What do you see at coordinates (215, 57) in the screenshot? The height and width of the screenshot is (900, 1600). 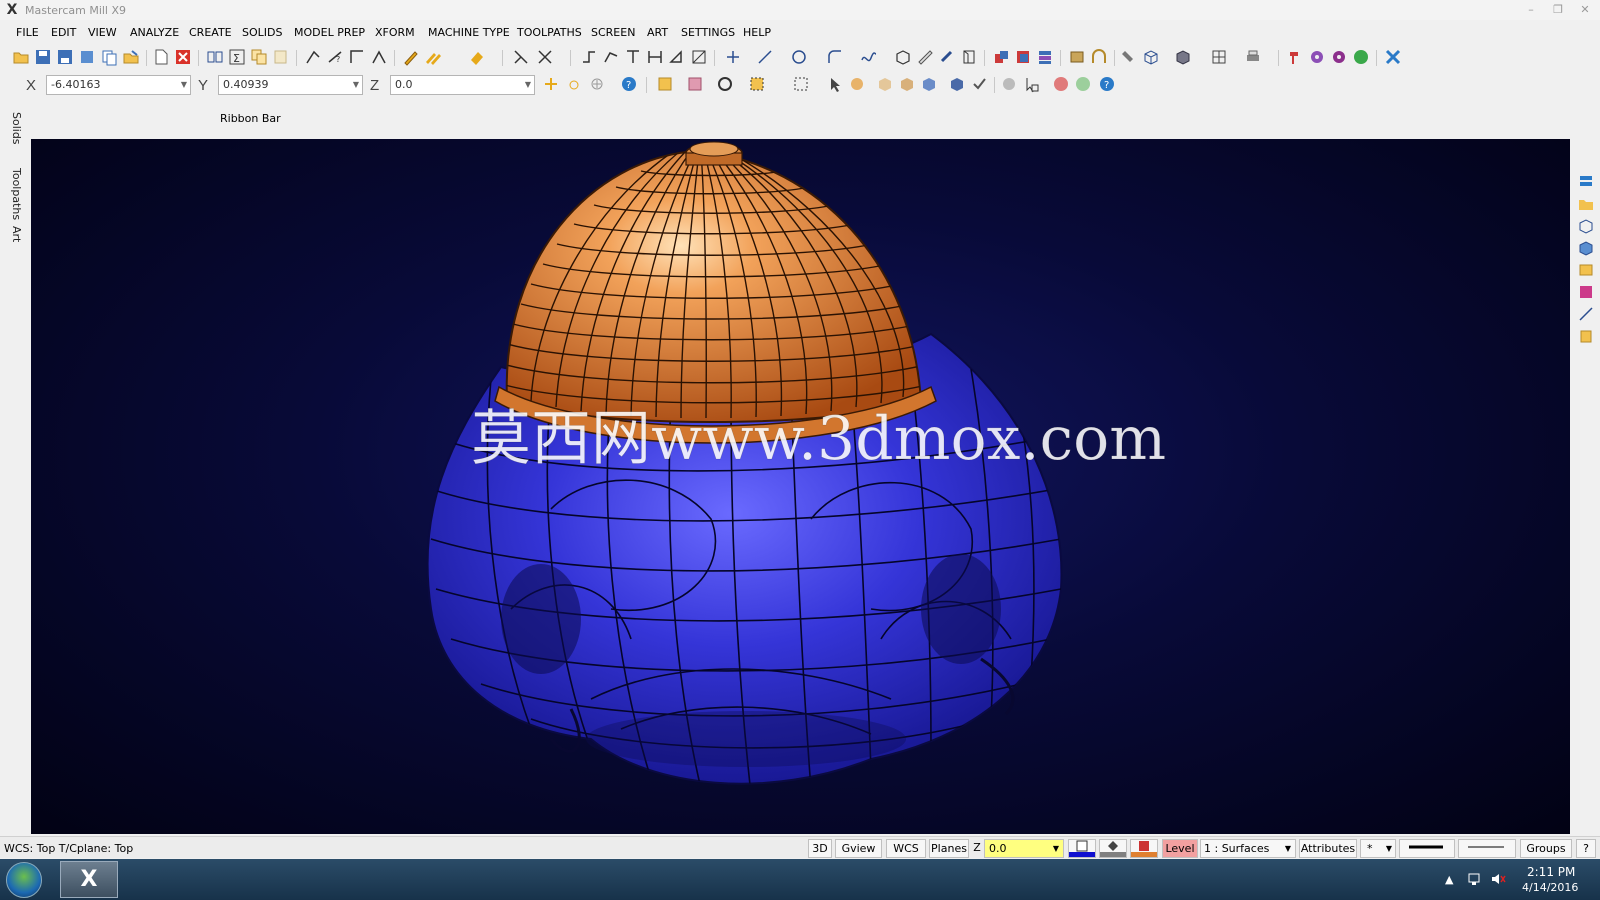 I see `chain-icon` at bounding box center [215, 57].